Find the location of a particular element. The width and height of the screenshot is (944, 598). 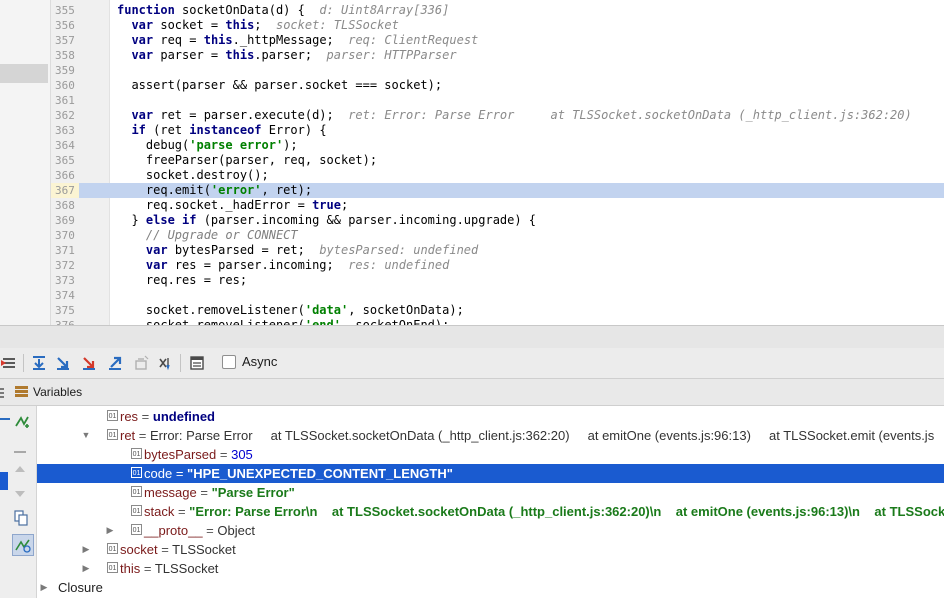

drop-frame-icon is located at coordinates (141, 363).